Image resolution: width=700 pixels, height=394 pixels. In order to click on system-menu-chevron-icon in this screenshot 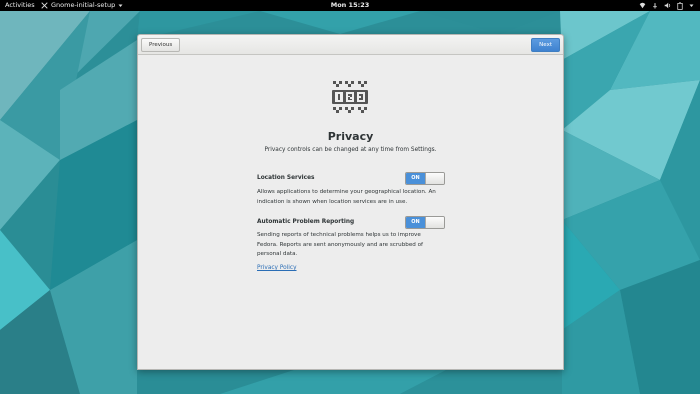, I will do `click(691, 5)`.